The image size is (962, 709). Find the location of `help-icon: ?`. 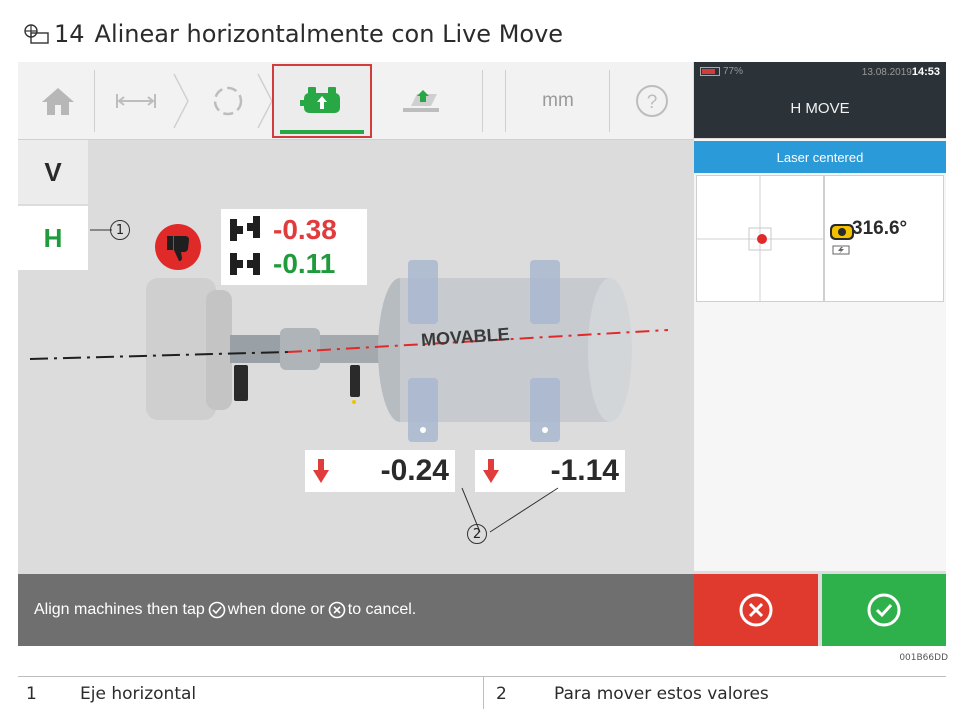

help-icon: ? is located at coordinates (652, 101).